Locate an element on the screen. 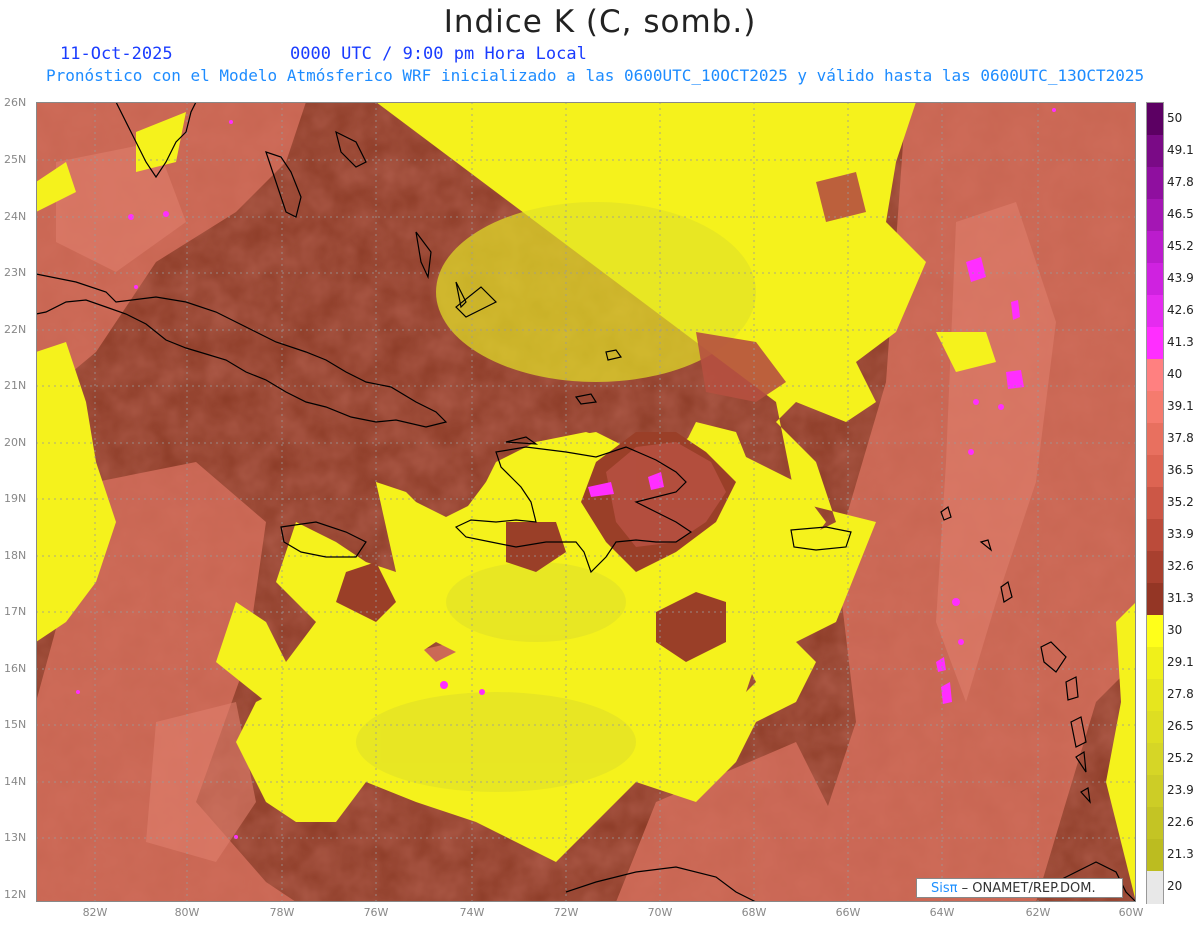 This screenshot has height=927, width=1200. lat-label: 12N is located at coordinates (15, 894).